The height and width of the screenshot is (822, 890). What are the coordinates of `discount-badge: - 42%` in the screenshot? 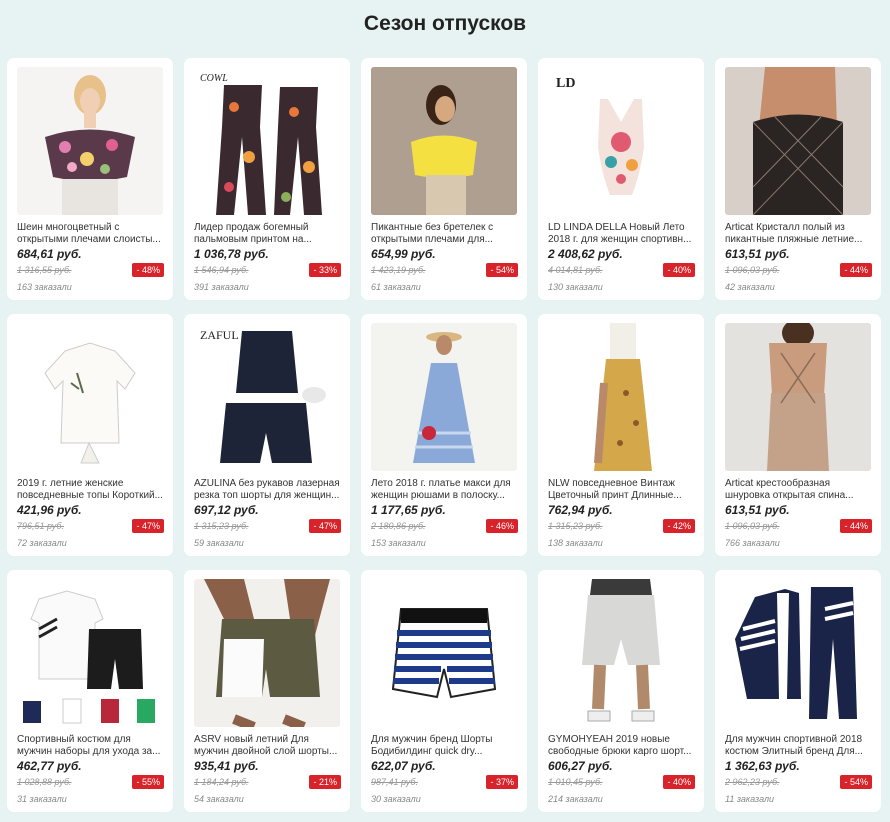 It's located at (679, 526).